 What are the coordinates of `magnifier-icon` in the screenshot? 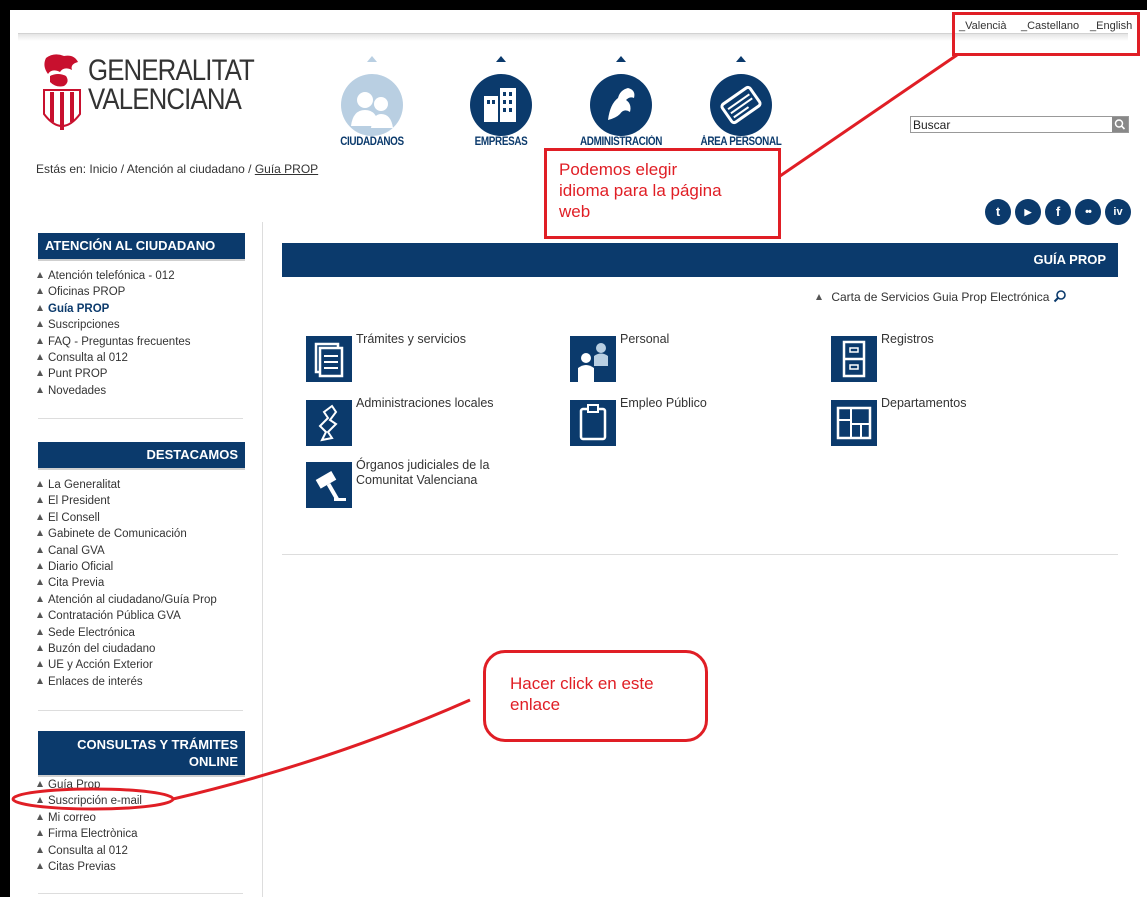 It's located at (1059, 296).